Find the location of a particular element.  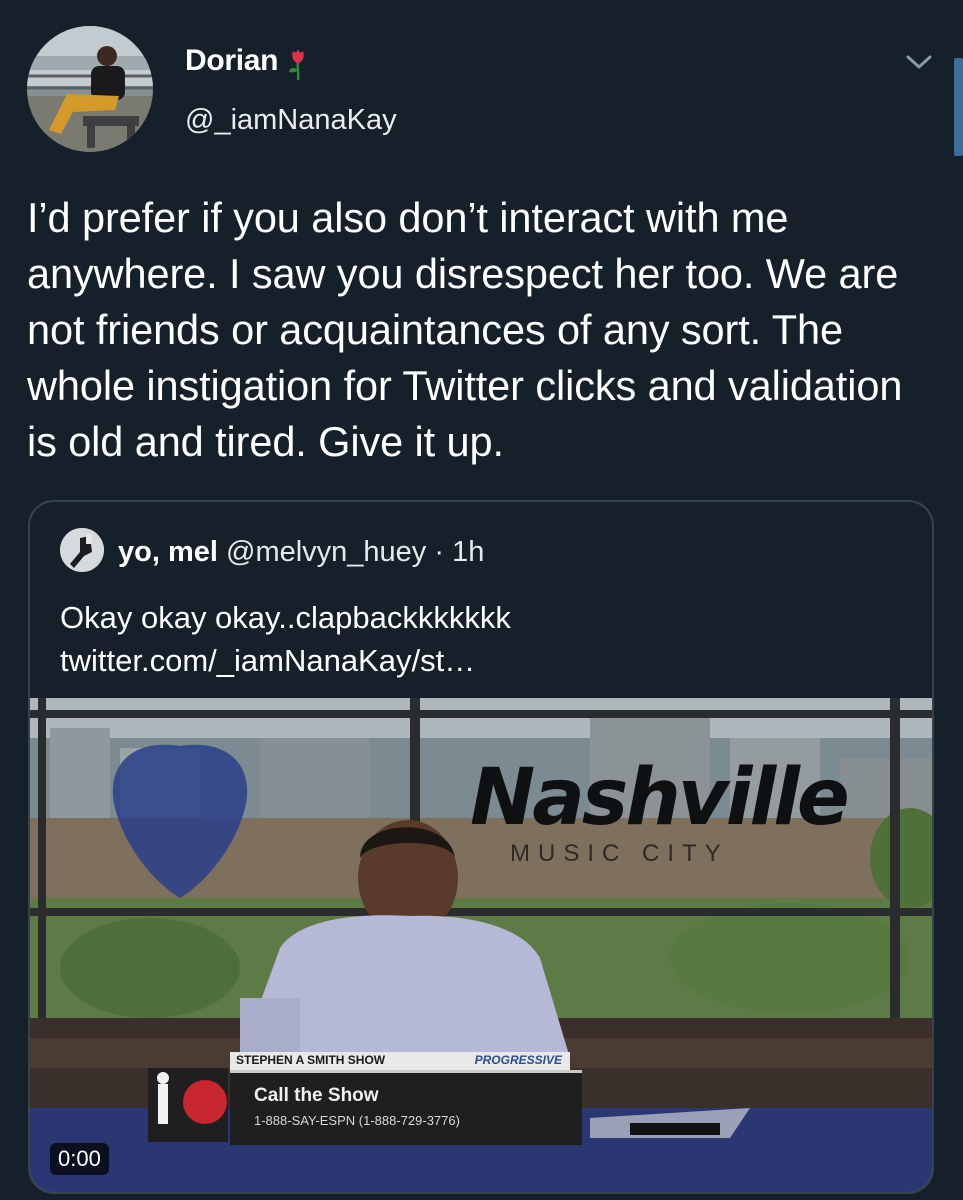

author-avatar is located at coordinates (90, 89).